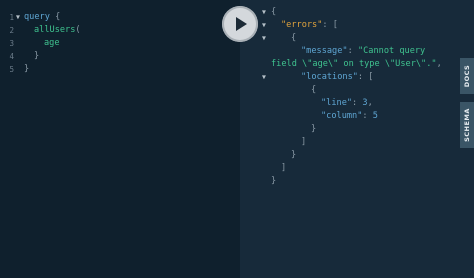  Describe the element at coordinates (37, 17) in the screenshot. I see `query-keyword: query` at that location.